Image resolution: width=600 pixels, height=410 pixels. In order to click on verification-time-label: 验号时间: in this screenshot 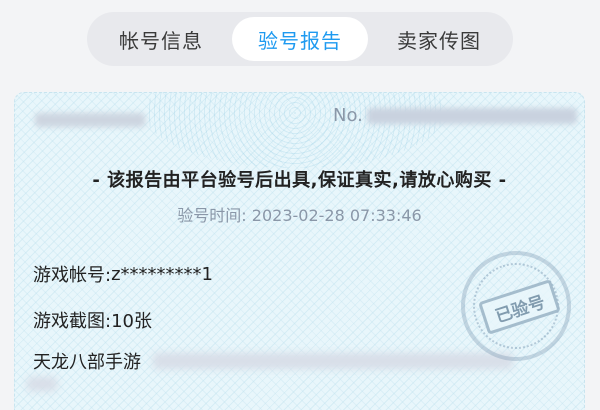, I will do `click(212, 215)`.